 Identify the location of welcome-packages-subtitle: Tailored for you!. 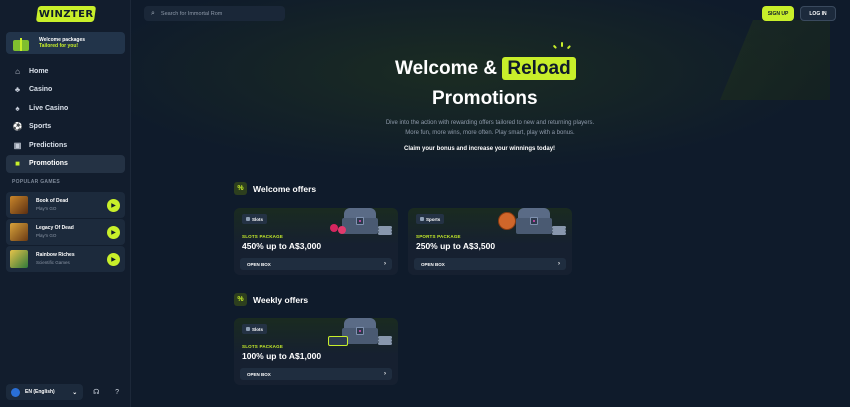
(59, 46).